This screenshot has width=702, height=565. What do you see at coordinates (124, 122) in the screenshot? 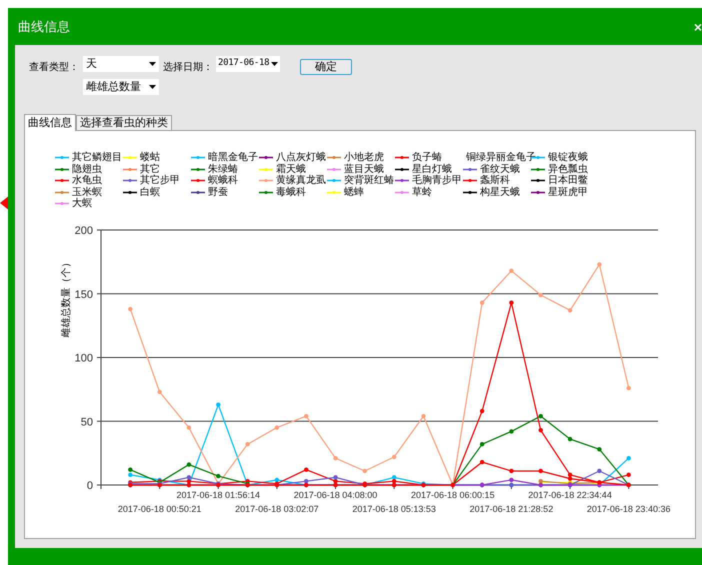
I see `tab: 选择查看虫的种类` at bounding box center [124, 122].